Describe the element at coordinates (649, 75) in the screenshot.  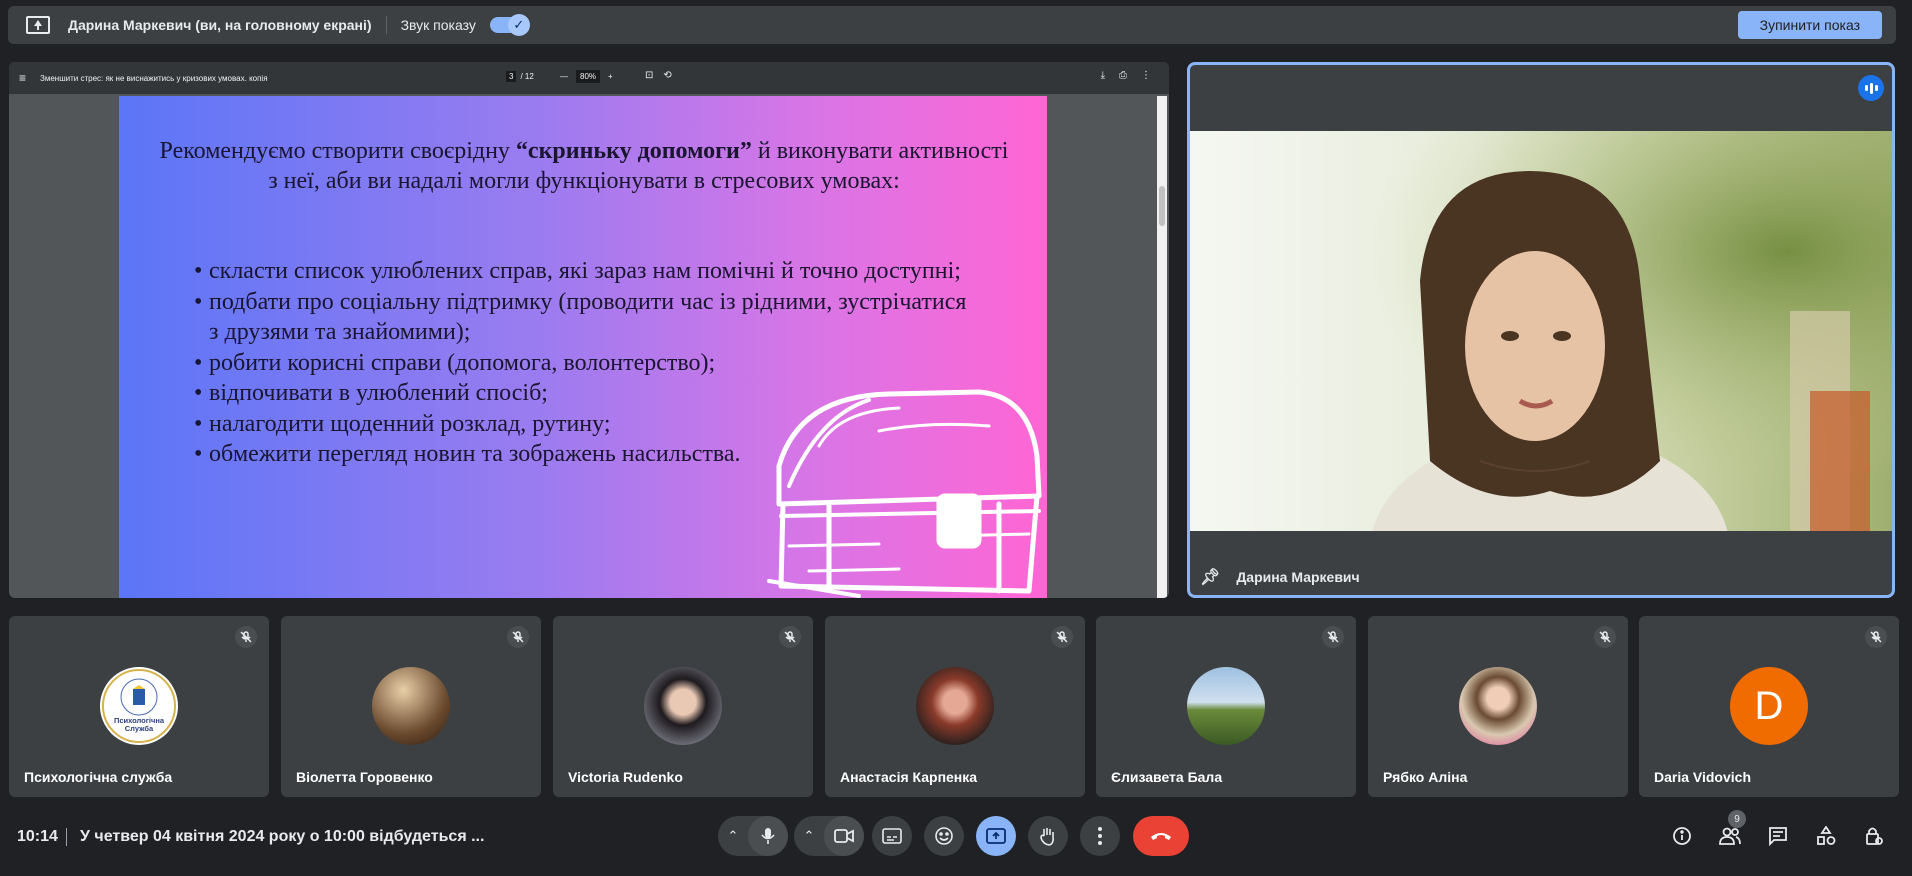
I see `fit-page-icon: ⊡` at that location.